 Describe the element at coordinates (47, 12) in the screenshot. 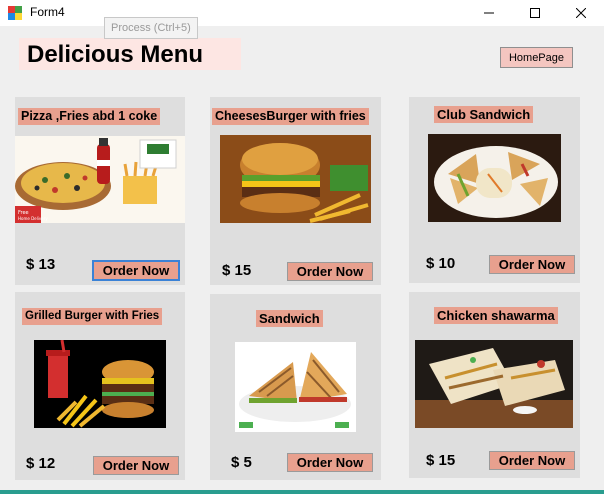

I see `window-title: Form4` at that location.